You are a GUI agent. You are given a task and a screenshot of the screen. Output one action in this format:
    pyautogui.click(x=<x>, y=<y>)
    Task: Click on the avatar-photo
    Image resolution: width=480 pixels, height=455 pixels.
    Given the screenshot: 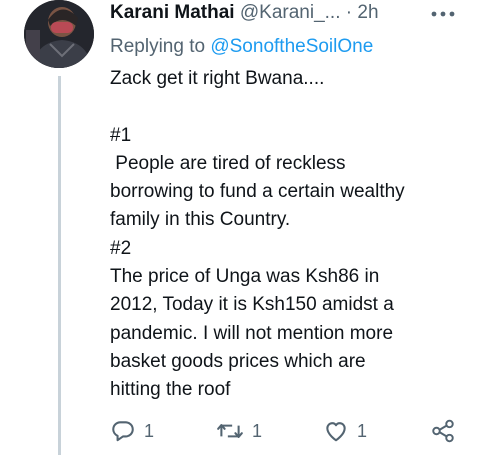 What is the action you would take?
    pyautogui.click(x=59, y=34)
    